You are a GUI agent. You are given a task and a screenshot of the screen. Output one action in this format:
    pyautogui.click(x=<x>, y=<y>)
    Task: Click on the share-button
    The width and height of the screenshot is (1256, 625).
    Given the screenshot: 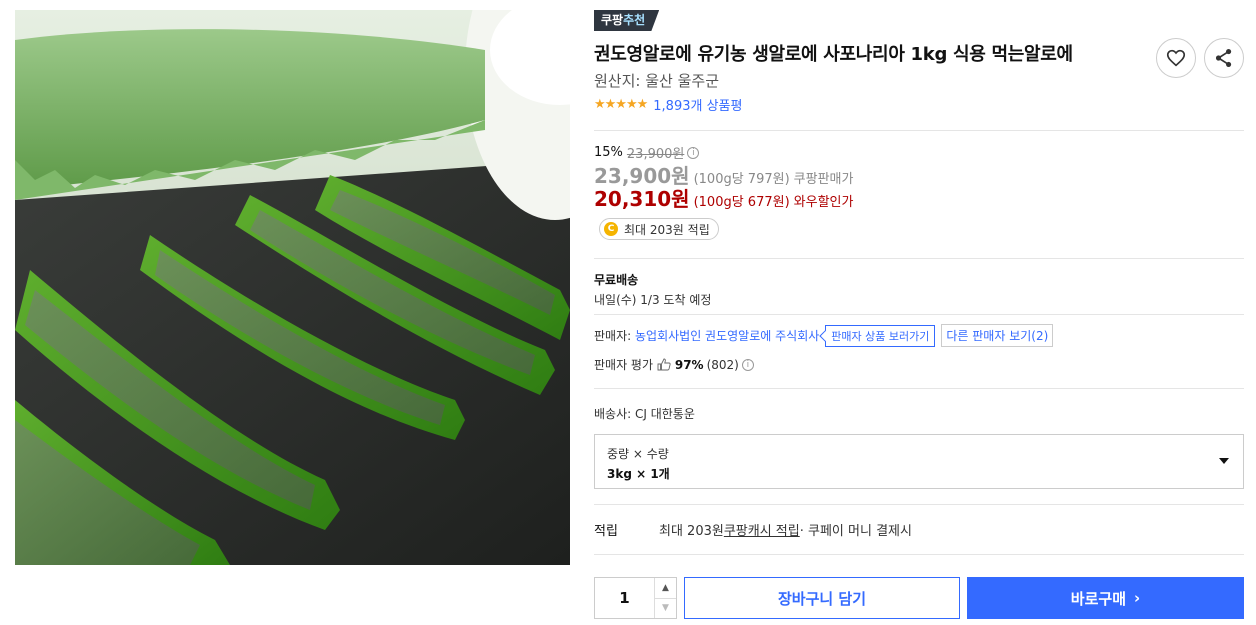 What is the action you would take?
    pyautogui.click(x=1224, y=58)
    